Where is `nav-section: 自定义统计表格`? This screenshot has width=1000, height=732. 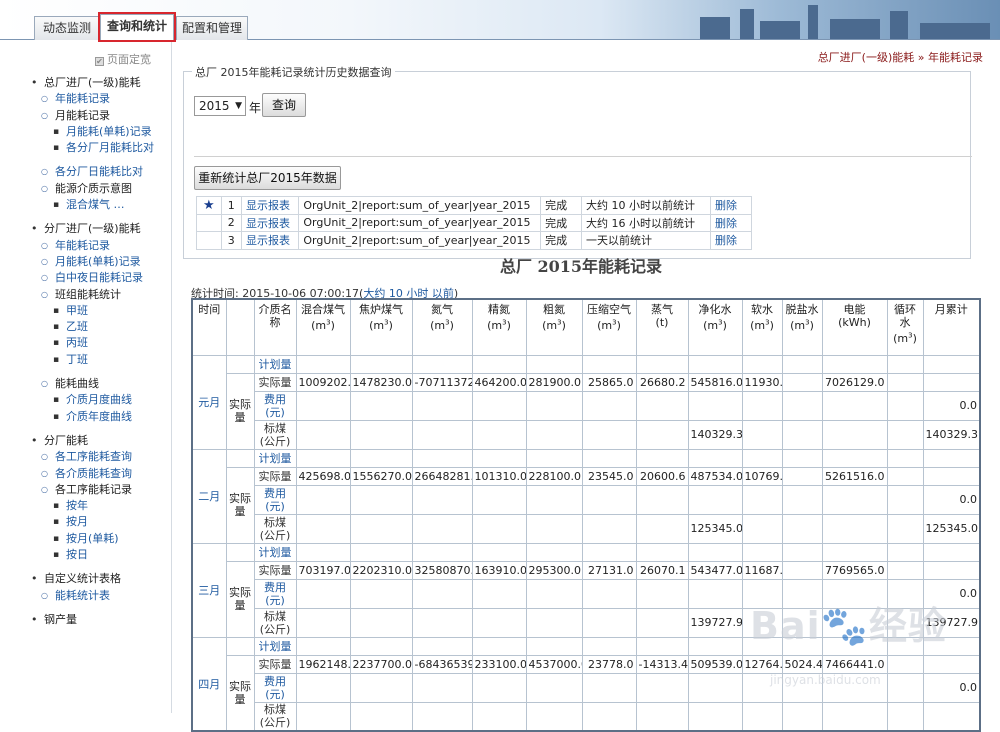
nav-section: 自定义统计表格 is located at coordinates (85, 579).